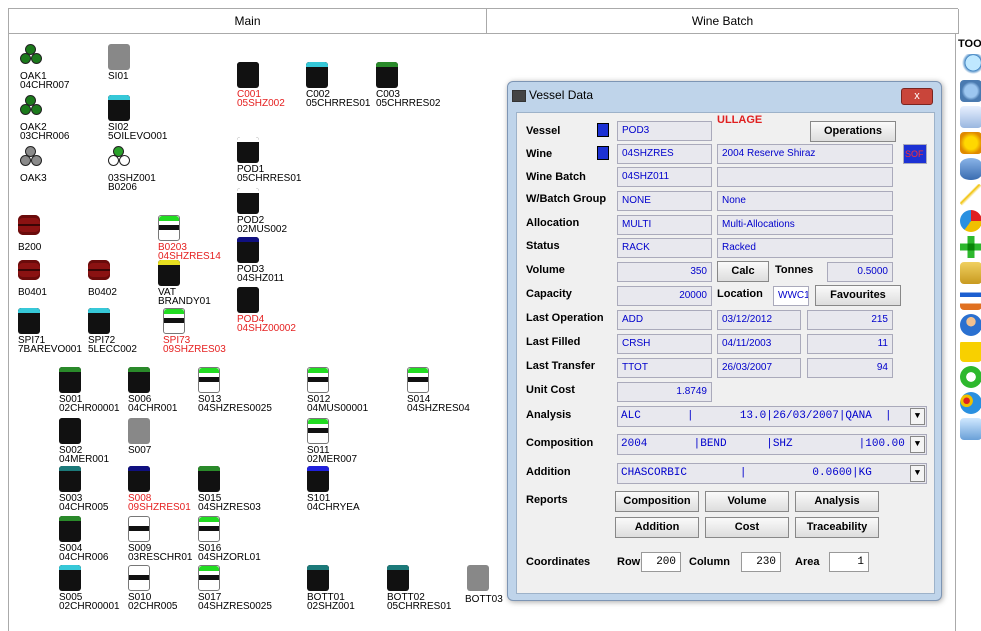 Image resolution: width=981 pixels, height=631 pixels. I want to click on column-field: 230, so click(761, 562).